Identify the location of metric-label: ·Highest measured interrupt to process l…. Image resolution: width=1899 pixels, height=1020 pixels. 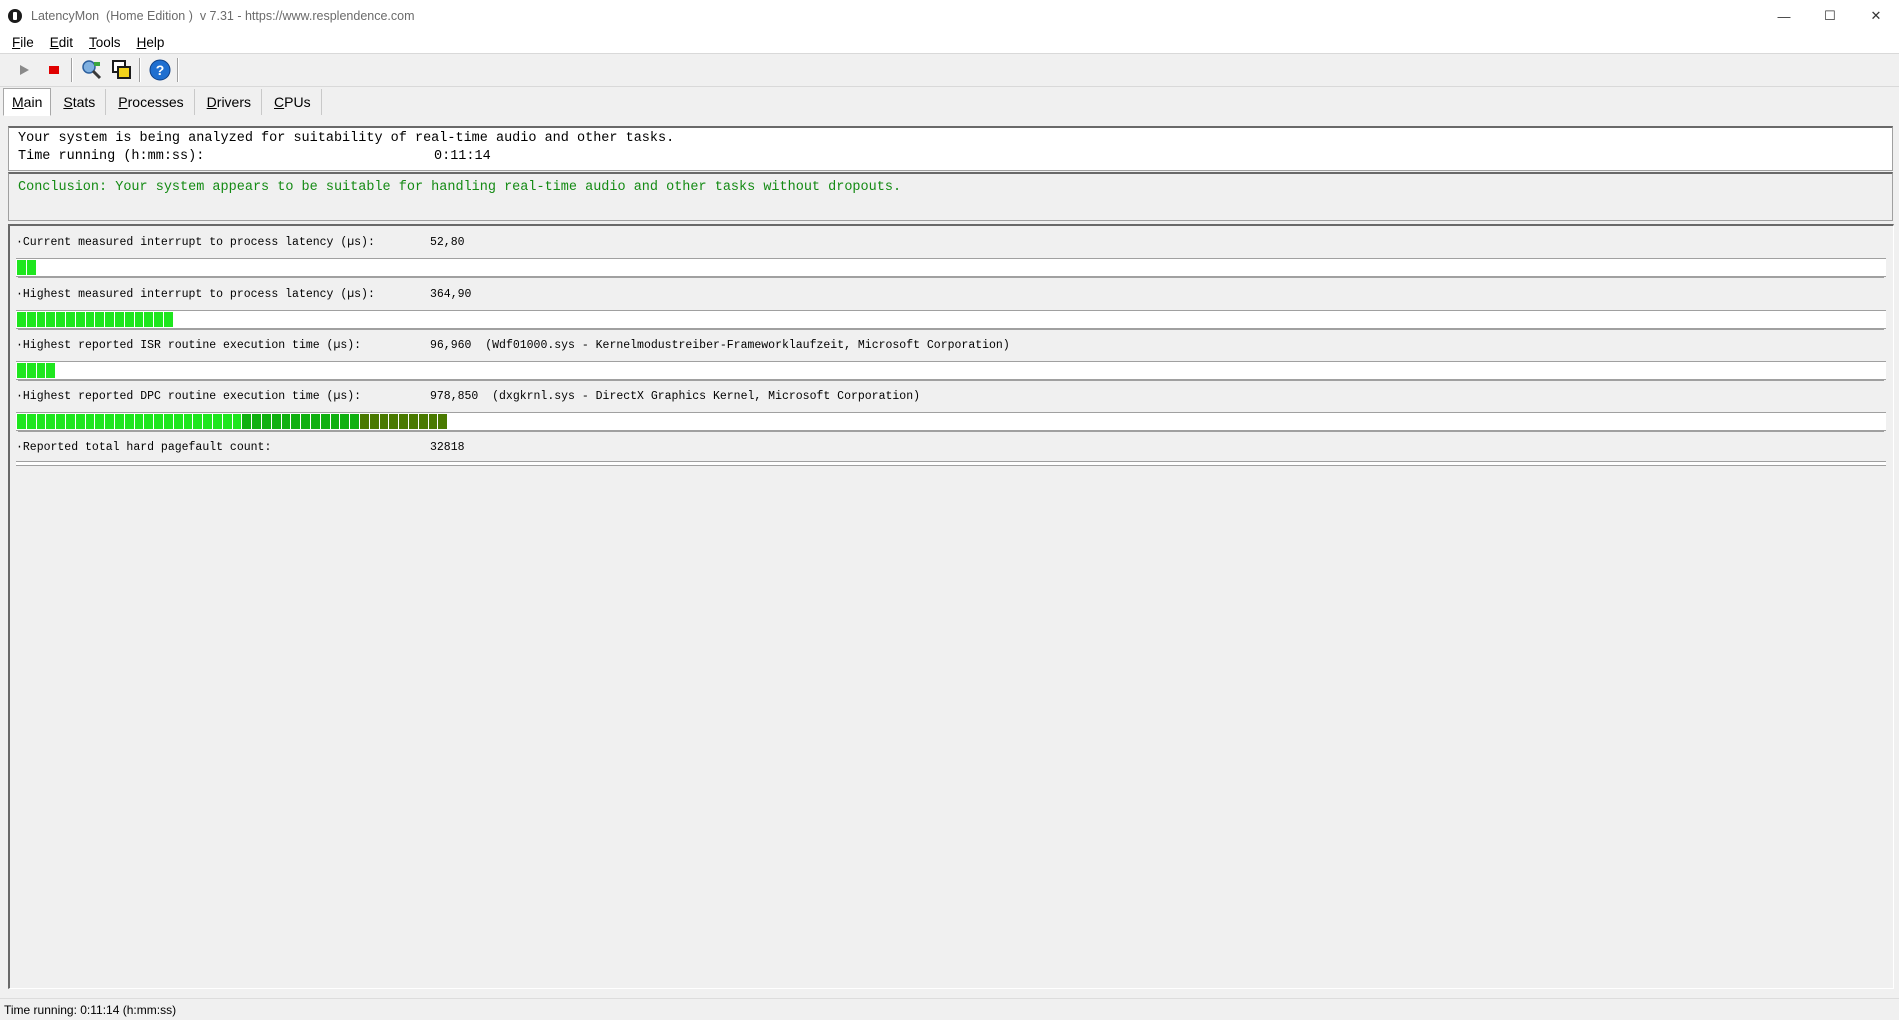
(195, 294).